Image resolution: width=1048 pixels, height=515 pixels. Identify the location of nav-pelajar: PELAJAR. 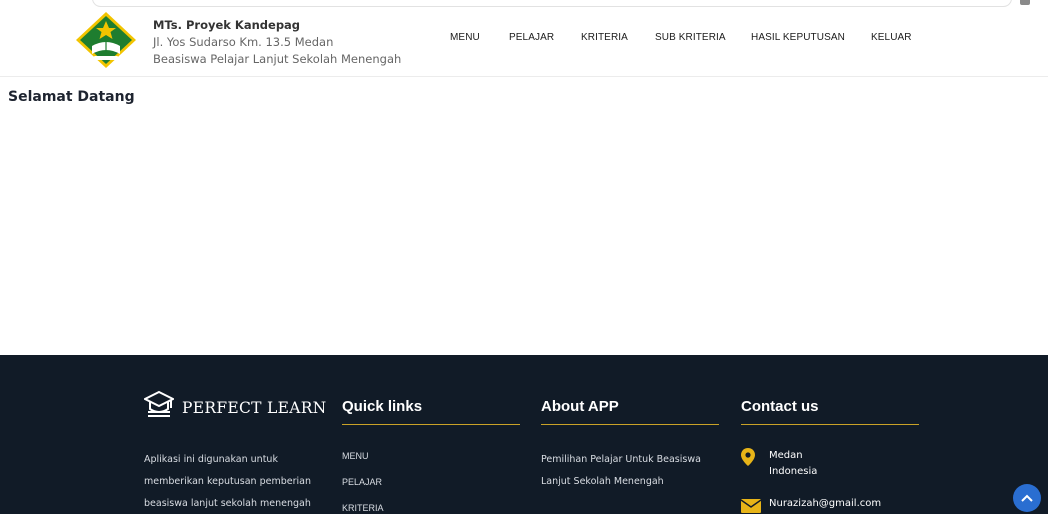
(531, 37).